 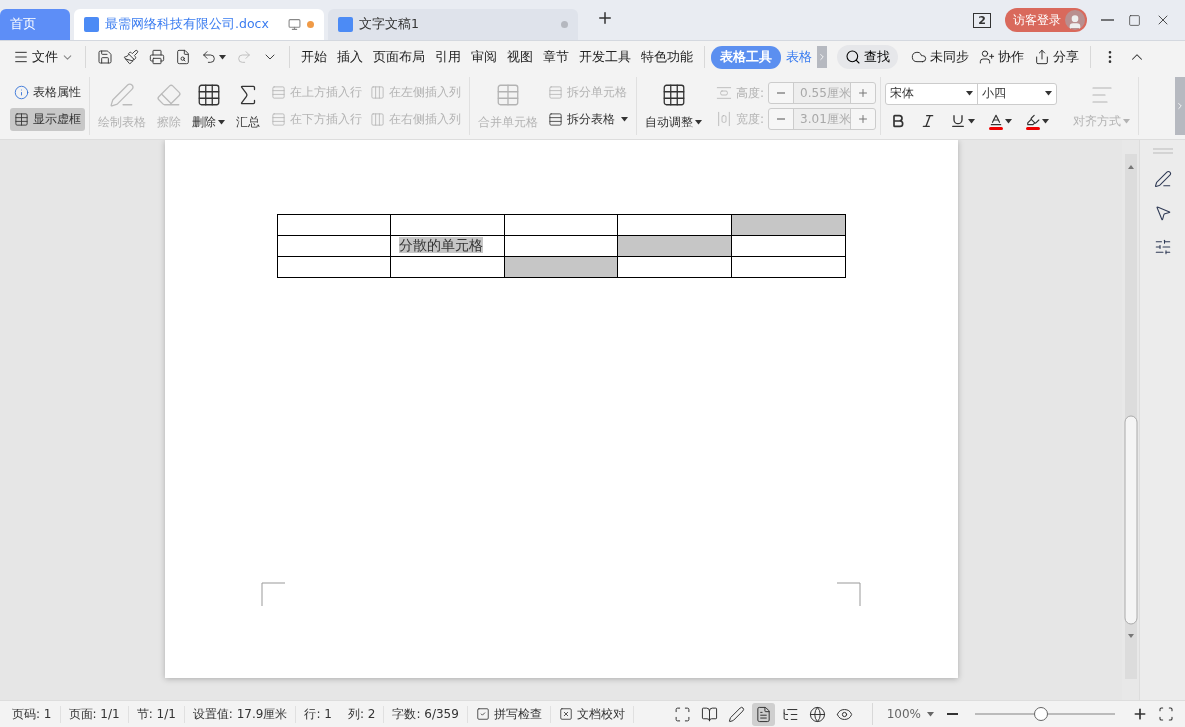 What do you see at coordinates (362, 714) in the screenshot?
I see `status-text: 列: 2` at bounding box center [362, 714].